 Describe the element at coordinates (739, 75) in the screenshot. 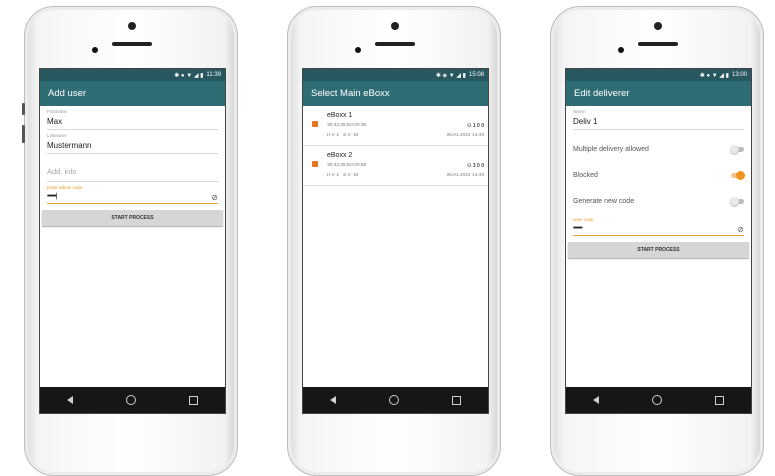

I see `status-time: 13:00` at that location.